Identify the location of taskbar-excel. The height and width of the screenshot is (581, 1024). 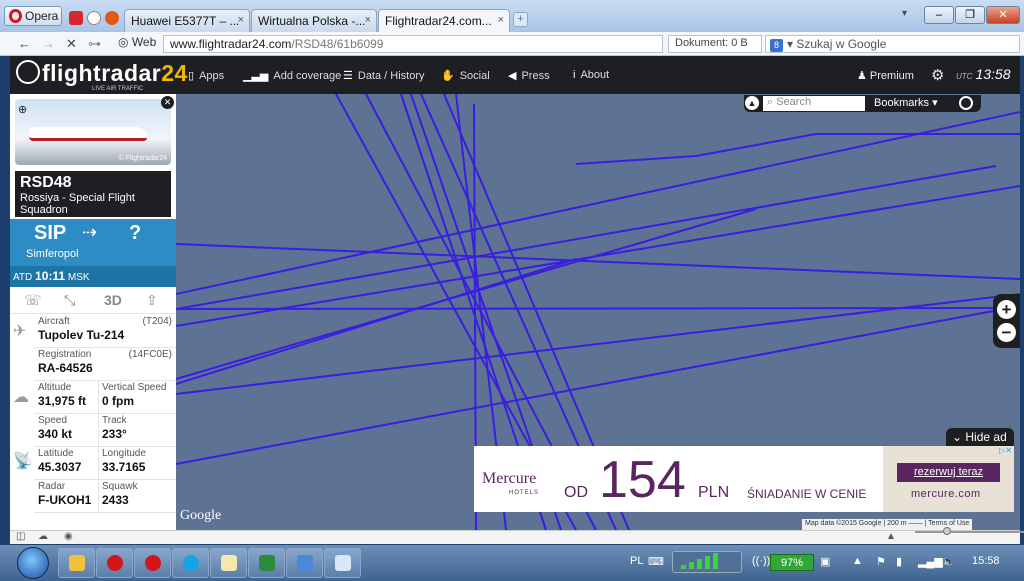
(266, 563).